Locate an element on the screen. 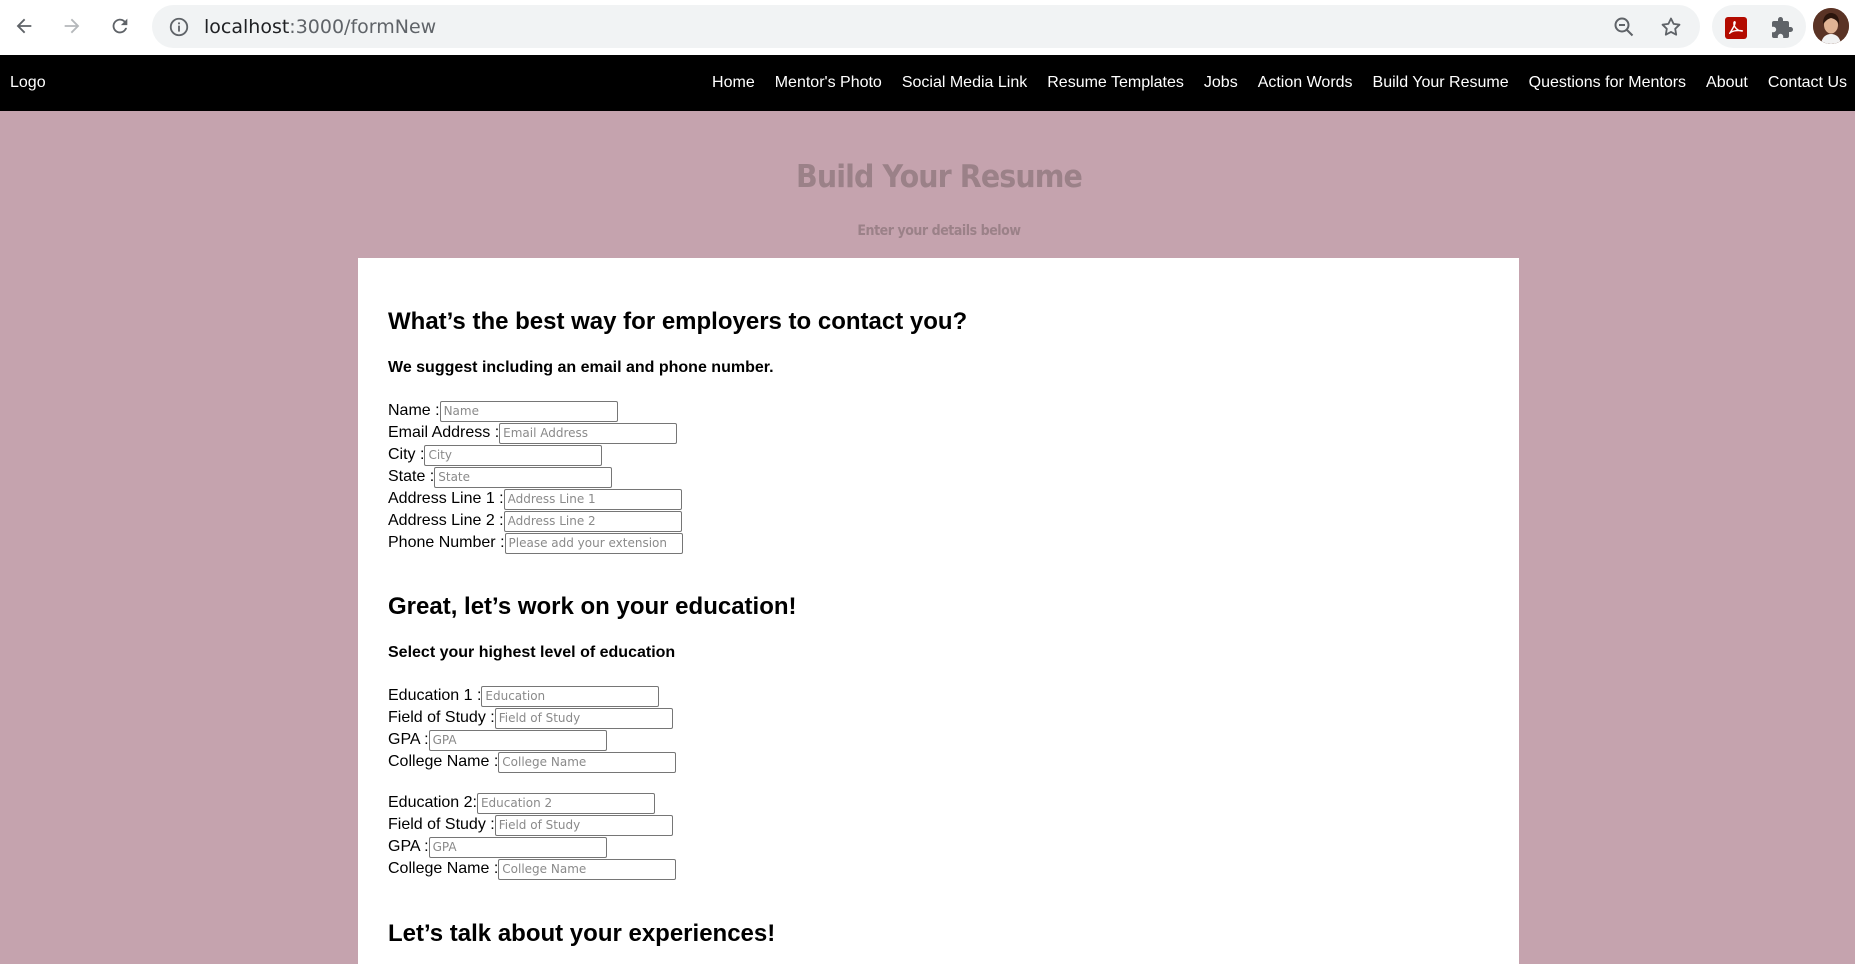 Image resolution: width=1855 pixels, height=964 pixels. college-name-2-input is located at coordinates (587, 869).